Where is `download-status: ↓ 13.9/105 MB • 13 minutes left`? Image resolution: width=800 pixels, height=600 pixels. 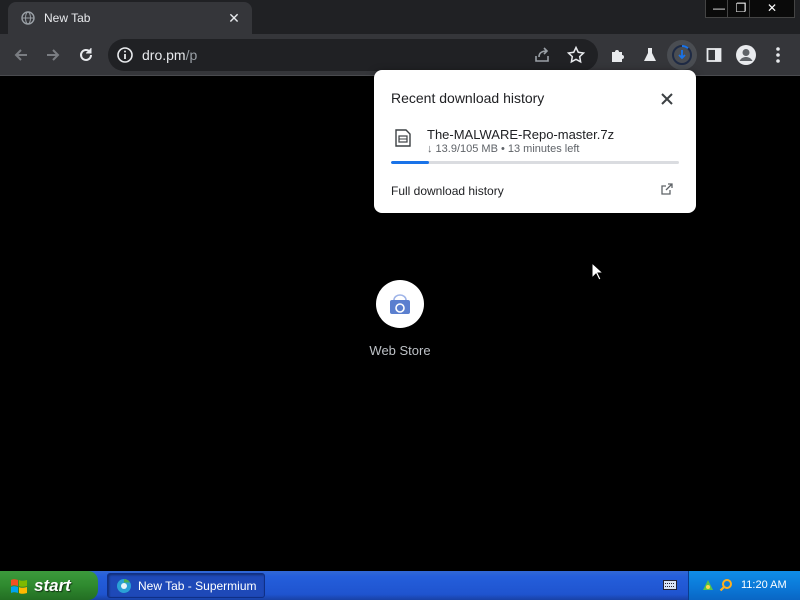 download-status: ↓ 13.9/105 MB • 13 minutes left is located at coordinates (503, 149).